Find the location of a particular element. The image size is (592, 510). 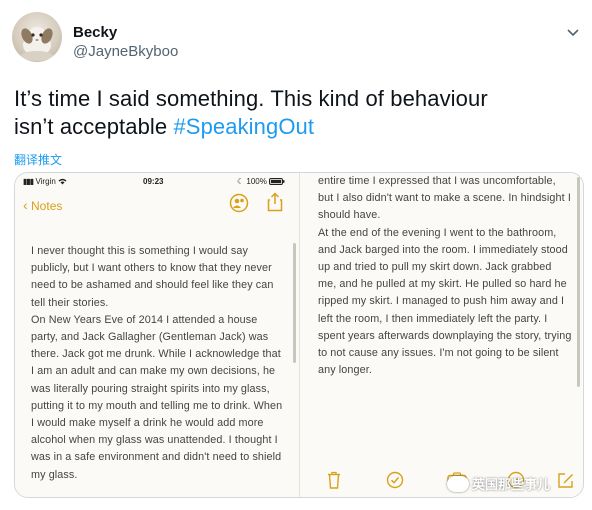

chevron-down-icon is located at coordinates (573, 33).